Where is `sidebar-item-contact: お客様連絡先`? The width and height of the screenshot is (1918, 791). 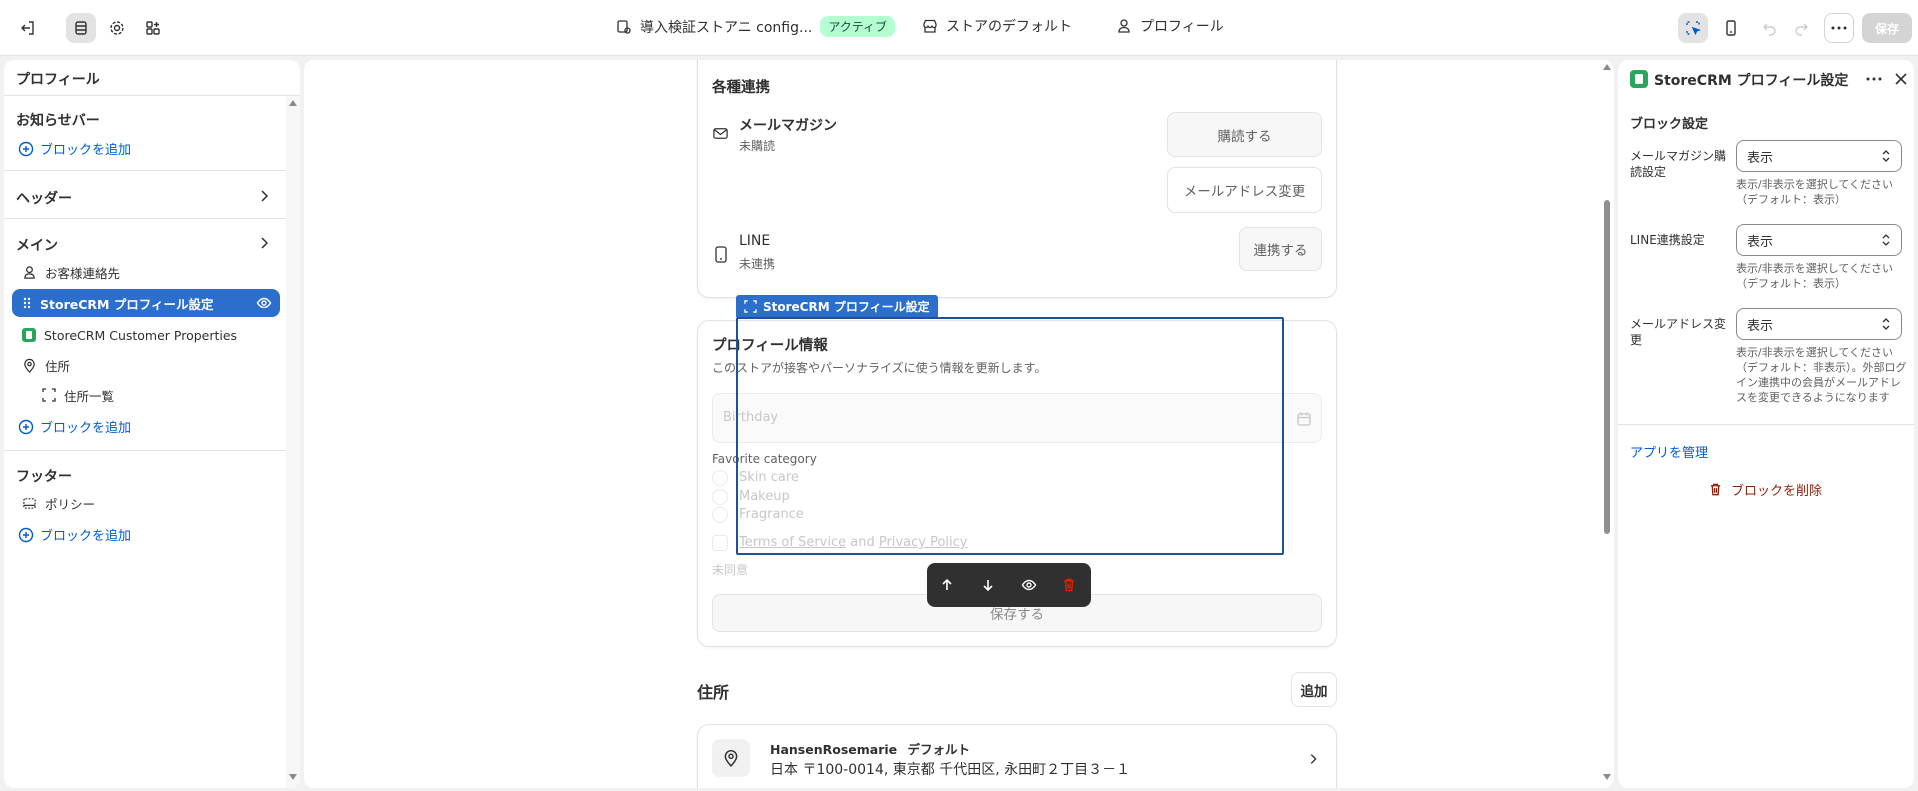
sidebar-item-contact: お客様連絡先 is located at coordinates (146, 272).